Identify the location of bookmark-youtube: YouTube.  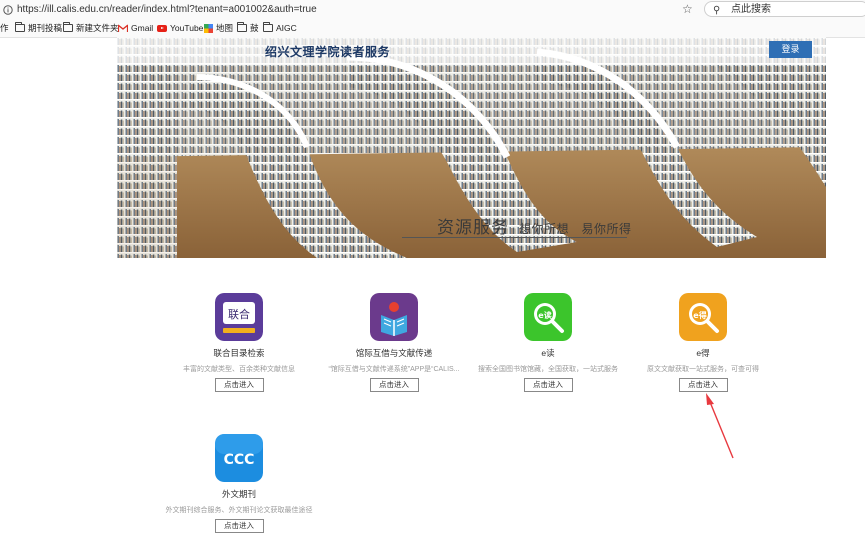
(180, 28).